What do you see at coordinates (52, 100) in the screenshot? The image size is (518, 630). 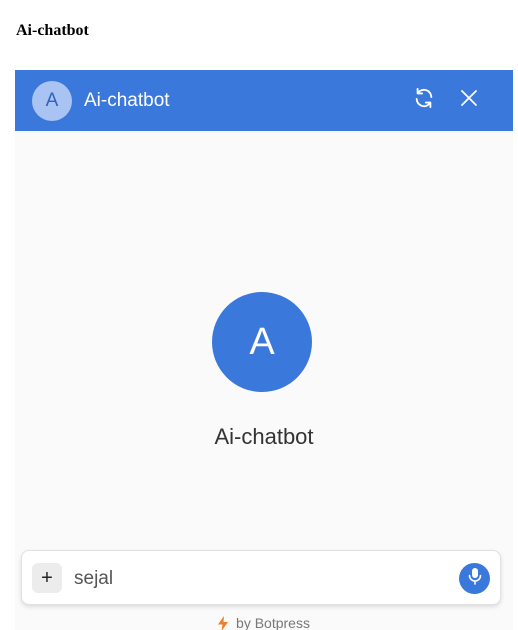 I see `header-avatar: A` at bounding box center [52, 100].